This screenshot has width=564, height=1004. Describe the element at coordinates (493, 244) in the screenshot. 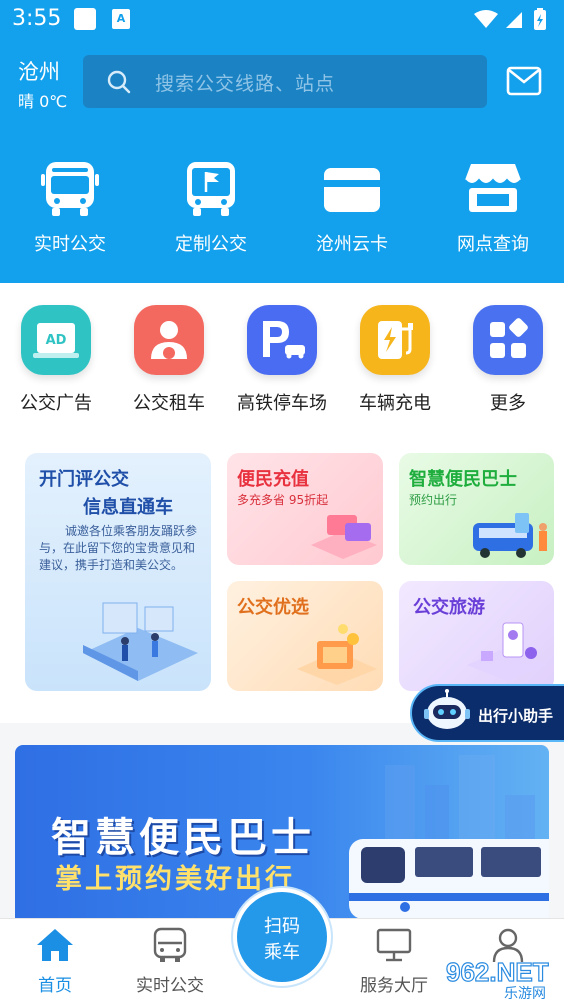

I see `top-nav-label: 网点查询` at that location.